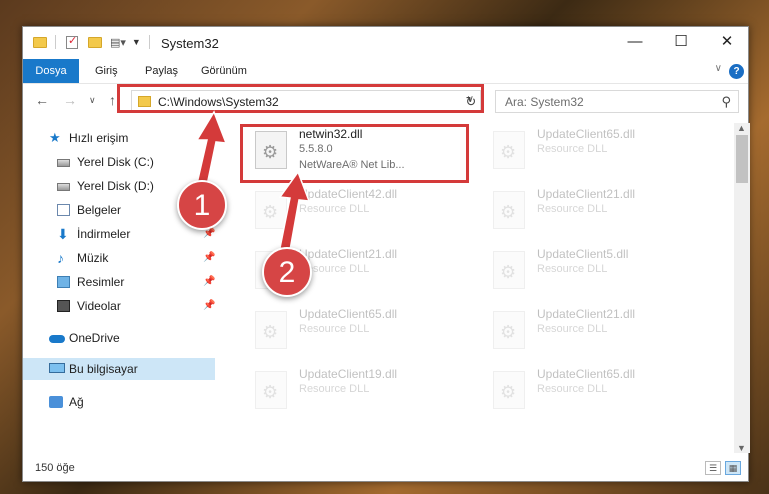 This screenshot has height=494, width=769. Describe the element at coordinates (202, 205) in the screenshot. I see `annotation-marker-1: 1` at that location.